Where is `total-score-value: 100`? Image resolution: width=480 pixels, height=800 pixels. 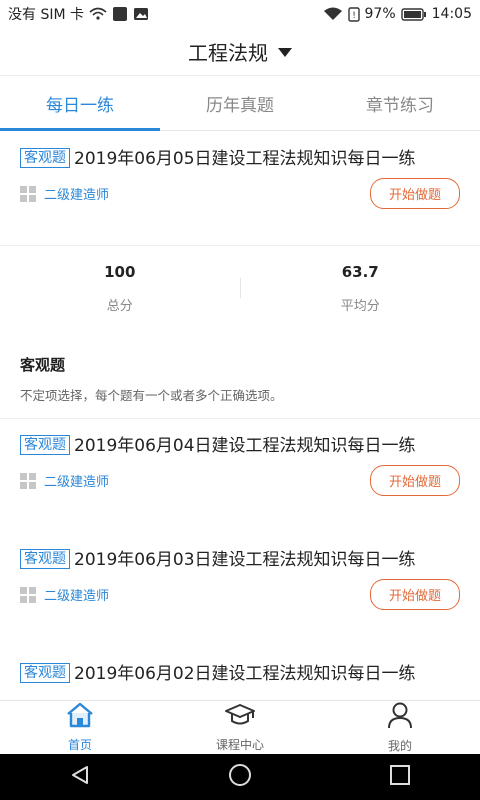 total-score-value: 100 is located at coordinates (120, 271).